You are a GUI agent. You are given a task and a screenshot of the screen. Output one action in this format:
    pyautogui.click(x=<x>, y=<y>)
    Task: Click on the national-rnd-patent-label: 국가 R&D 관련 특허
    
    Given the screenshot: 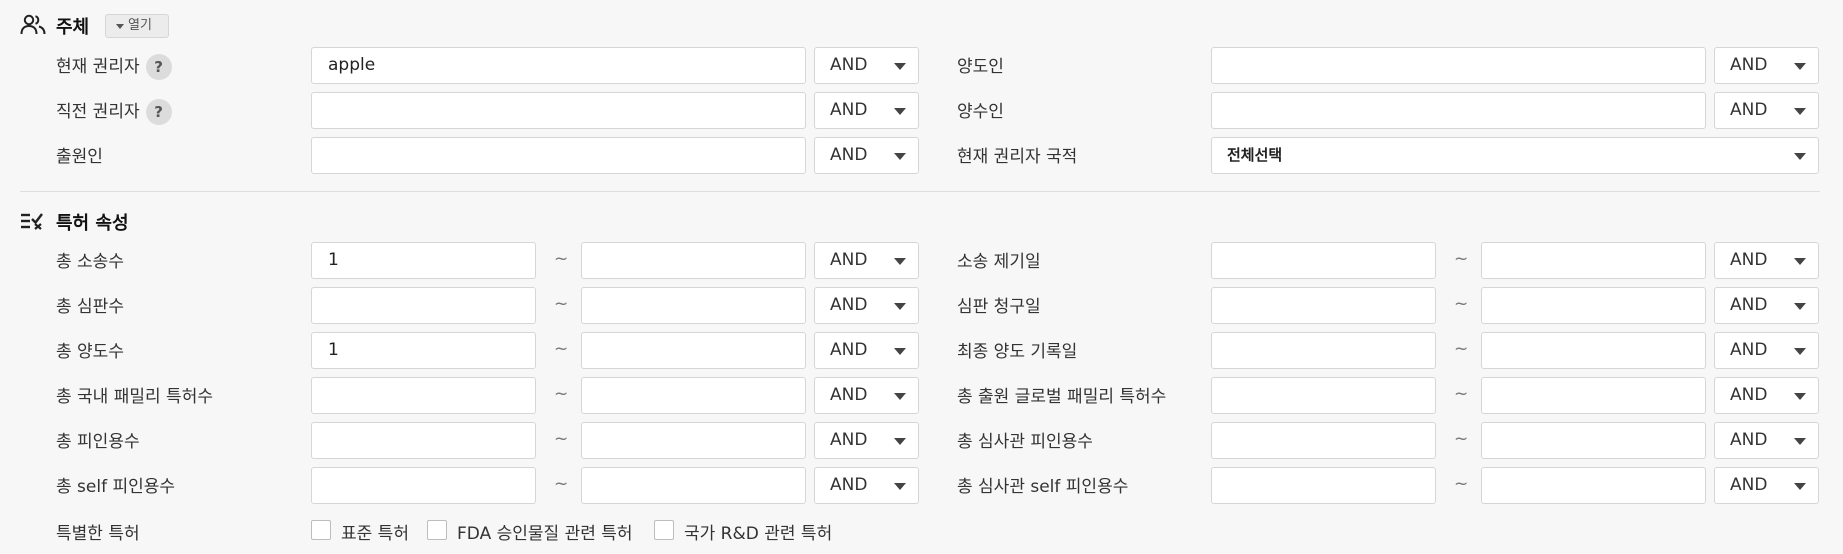 What is the action you would take?
    pyautogui.click(x=758, y=534)
    